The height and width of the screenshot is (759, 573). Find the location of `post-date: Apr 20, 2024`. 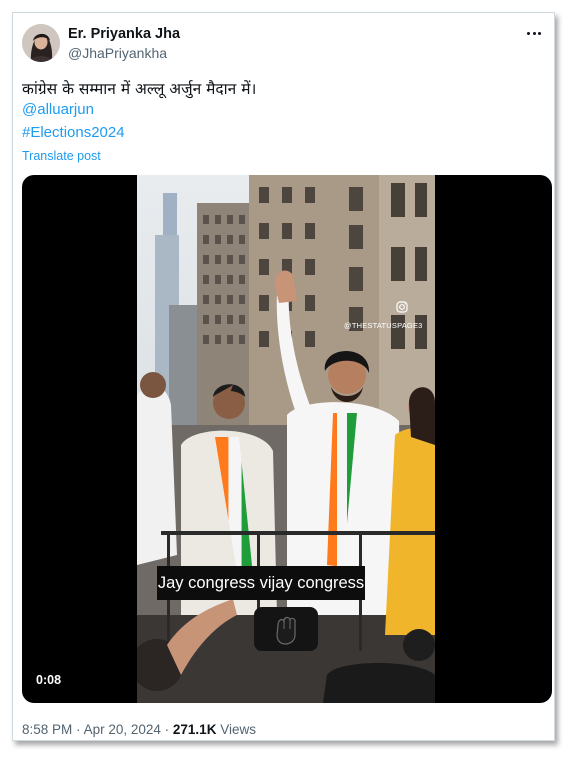

post-date: Apr 20, 2024 is located at coordinates (122, 729).